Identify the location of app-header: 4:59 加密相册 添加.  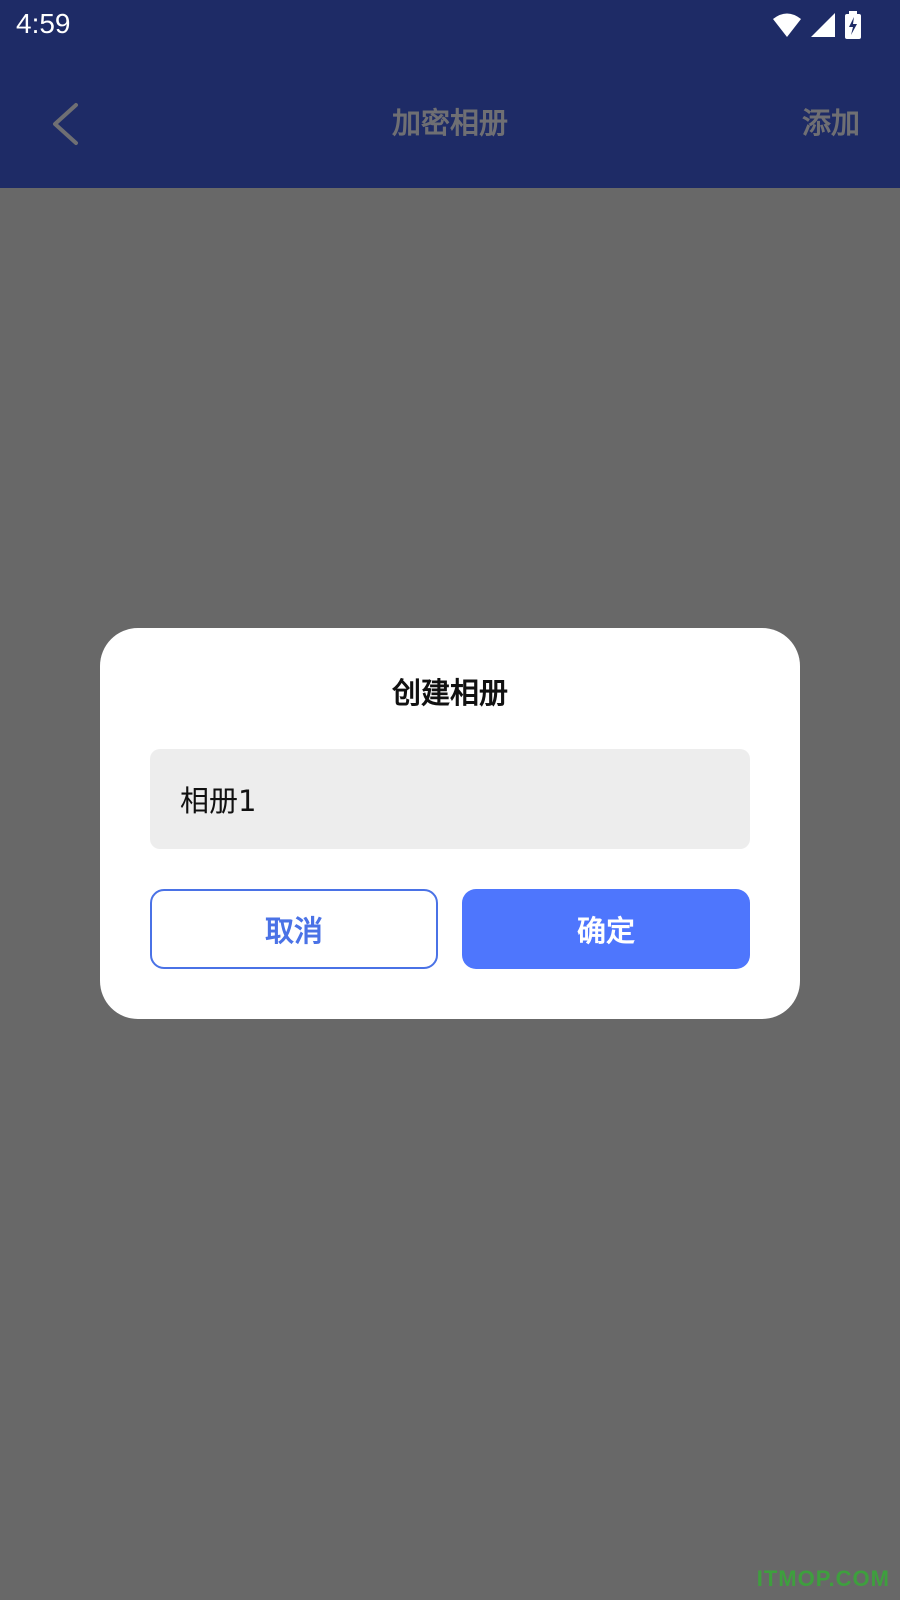
(450, 94).